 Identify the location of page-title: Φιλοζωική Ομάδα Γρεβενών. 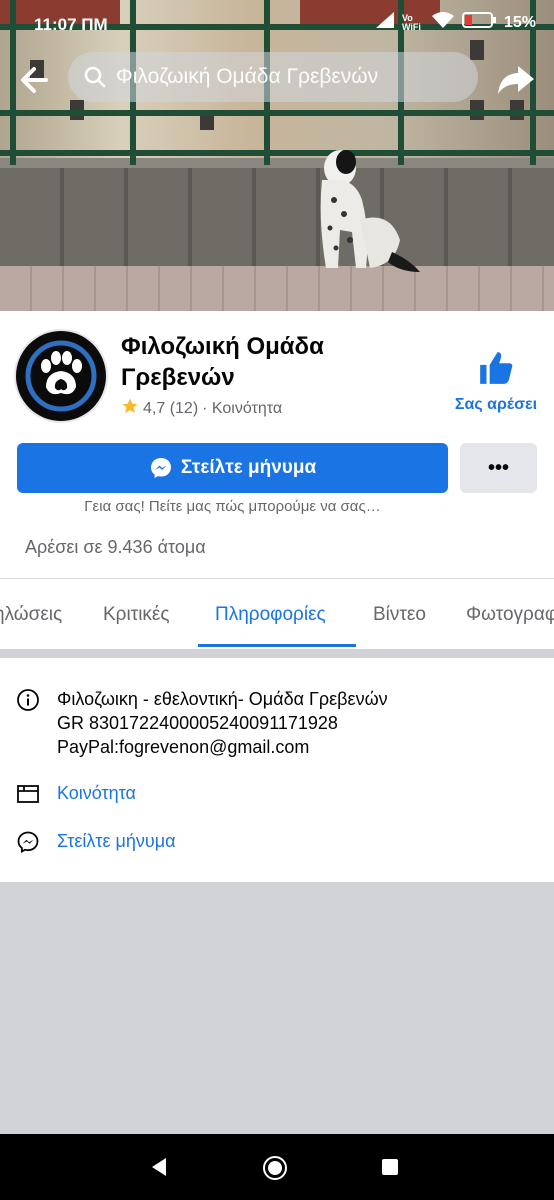
(222, 362).